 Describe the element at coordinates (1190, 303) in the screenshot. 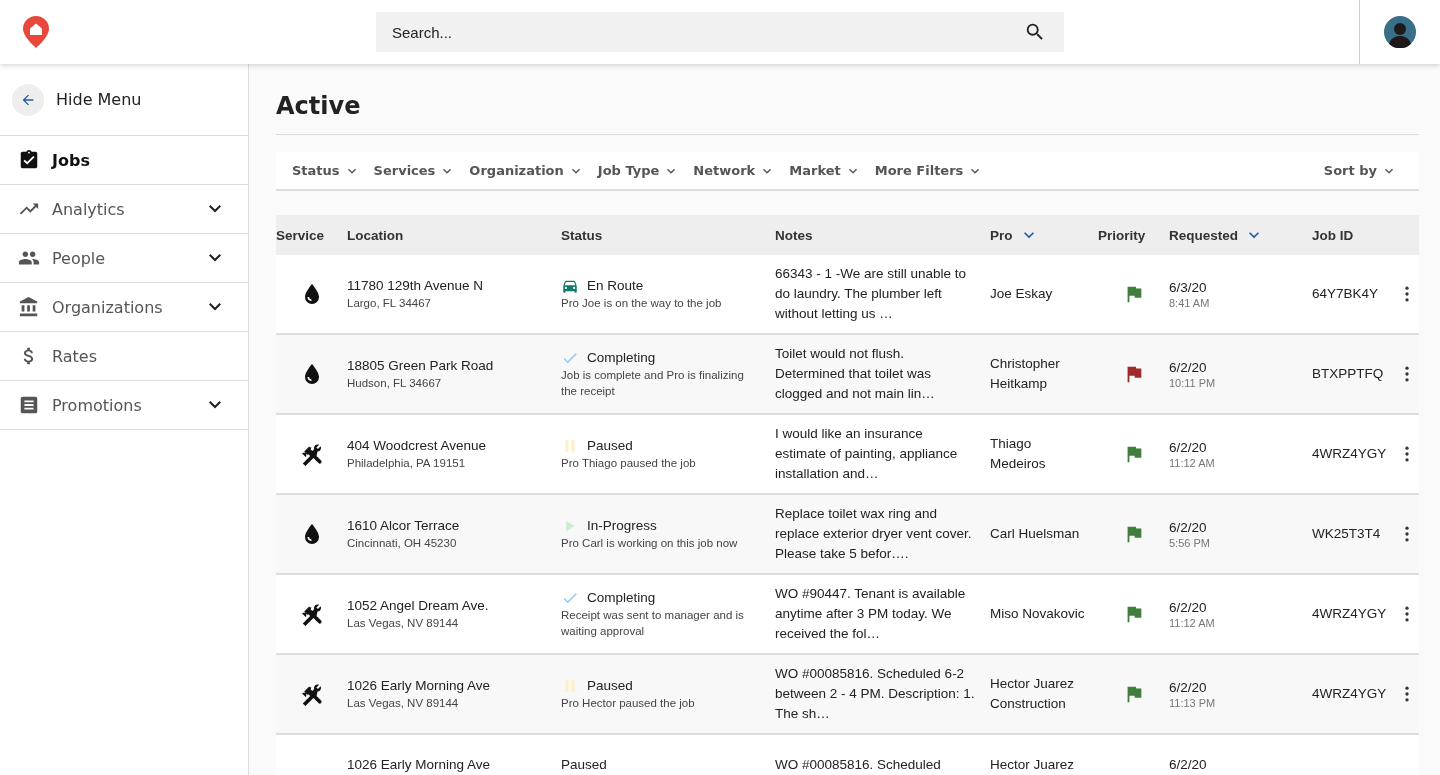

I see `time-text: 8:41 AM` at that location.